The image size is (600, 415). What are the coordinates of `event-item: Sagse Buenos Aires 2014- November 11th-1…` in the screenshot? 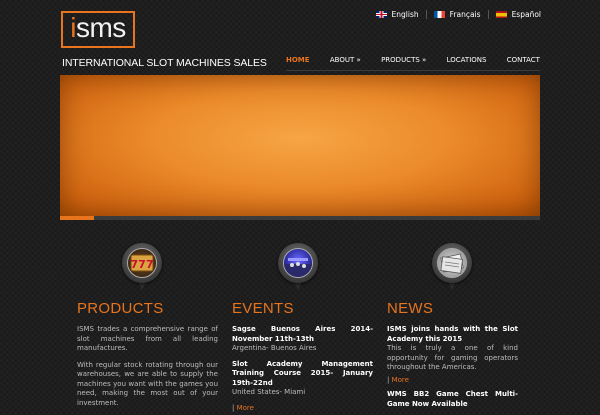 It's located at (302, 339).